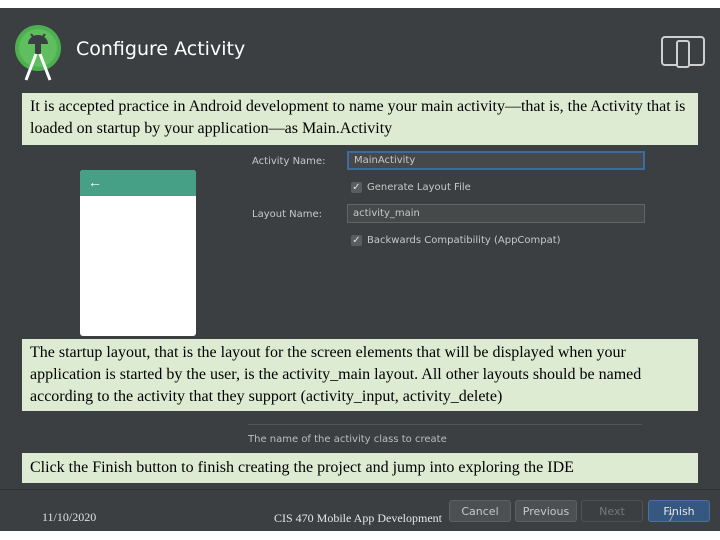 This screenshot has height=540, width=720. What do you see at coordinates (347, 439) in the screenshot?
I see `field-hint: The name of the activity class to create` at bounding box center [347, 439].